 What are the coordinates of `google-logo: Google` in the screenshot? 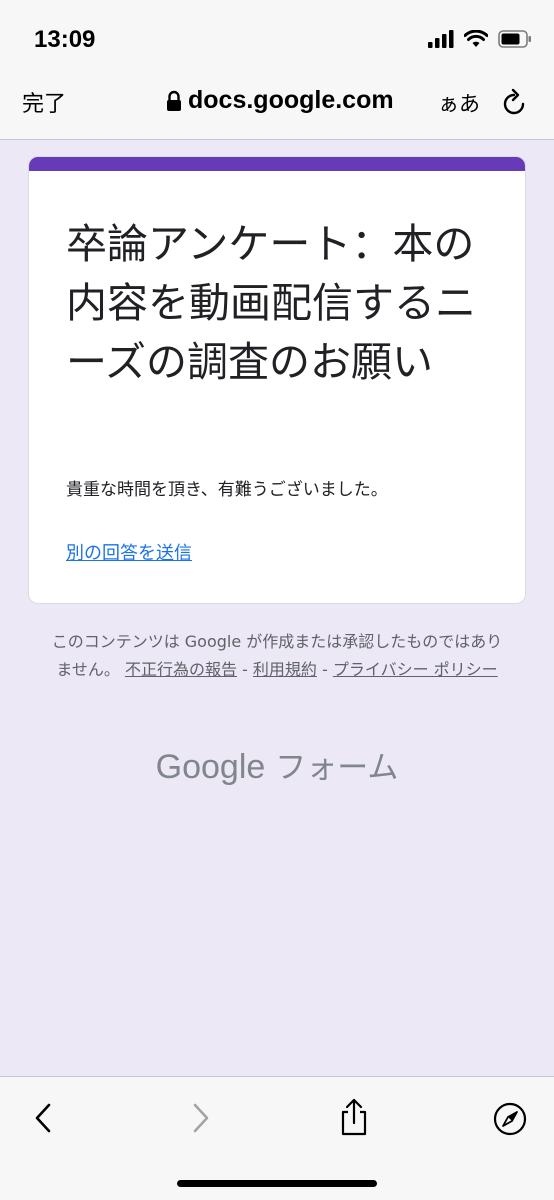 It's located at (210, 767).